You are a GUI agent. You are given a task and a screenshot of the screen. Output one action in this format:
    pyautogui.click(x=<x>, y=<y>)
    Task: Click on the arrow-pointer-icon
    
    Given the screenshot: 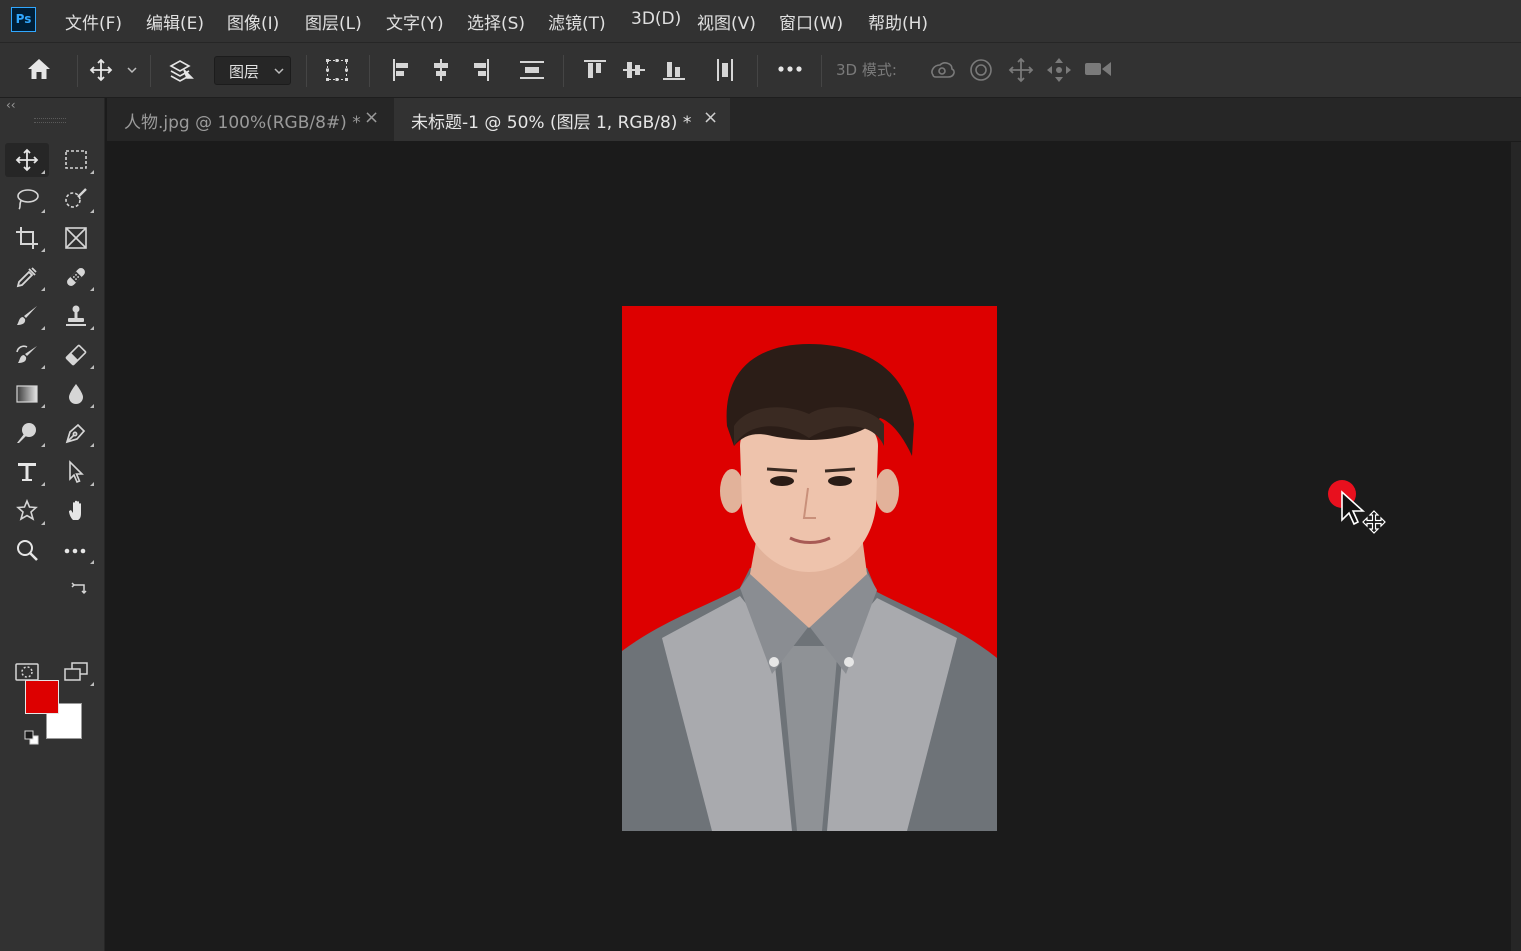 What is the action you would take?
    pyautogui.click(x=76, y=472)
    